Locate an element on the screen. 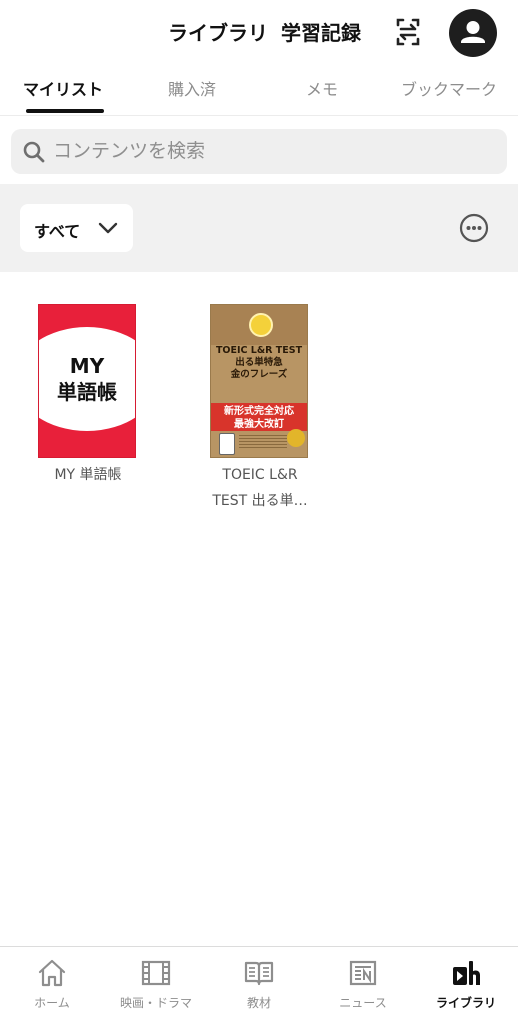 This screenshot has width=518, height=1025. nav-library: ライブラリ is located at coordinates (466, 986).